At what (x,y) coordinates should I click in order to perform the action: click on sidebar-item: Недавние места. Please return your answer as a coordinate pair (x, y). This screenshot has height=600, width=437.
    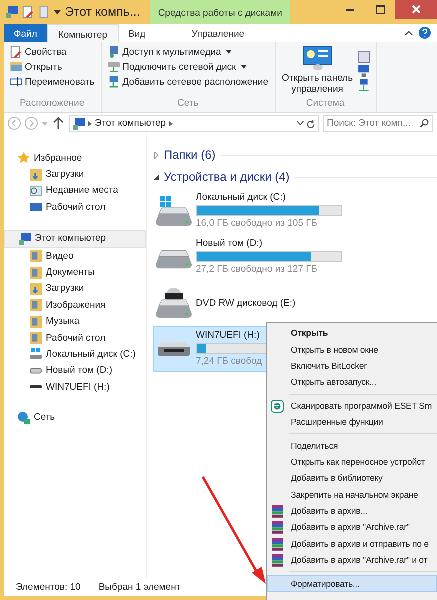
    Looking at the image, I should click on (75, 191).